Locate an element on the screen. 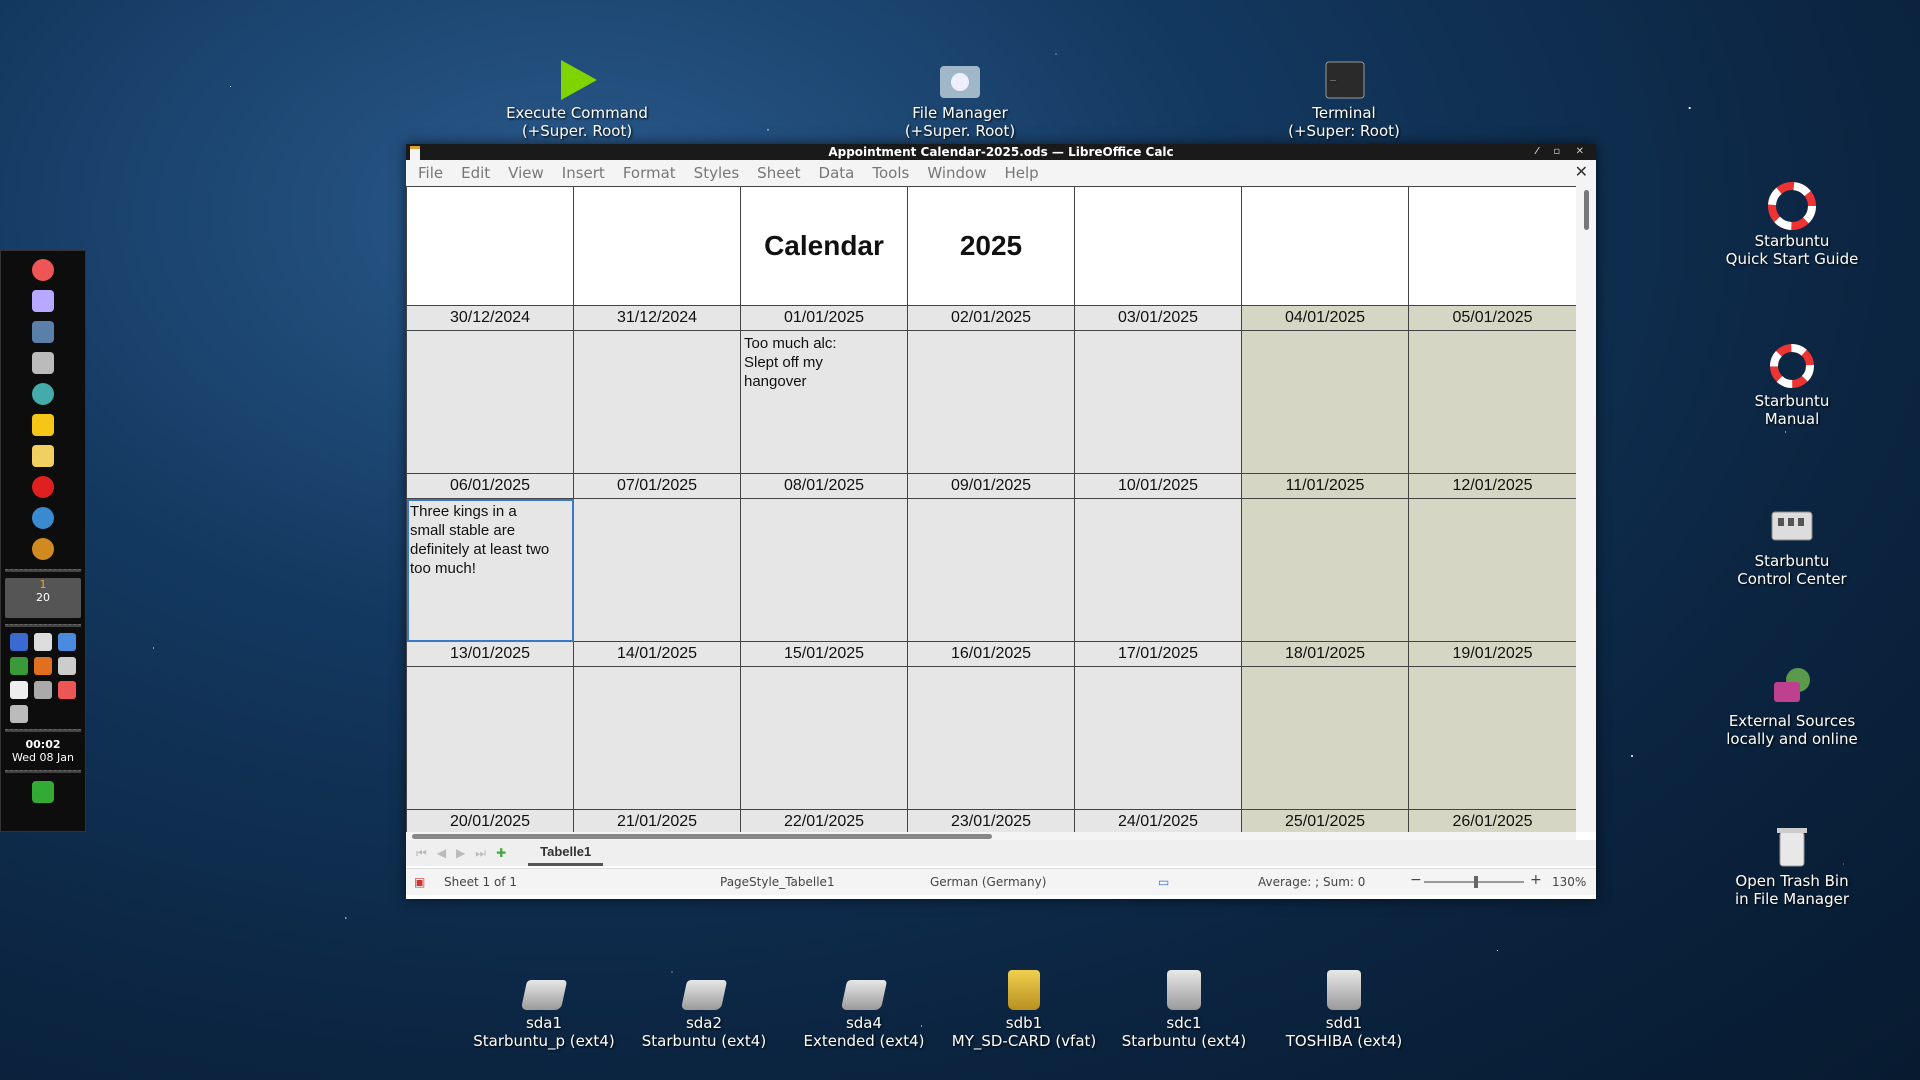 This screenshot has height=1080, width=1920. exit-icon is located at coordinates (43, 792).